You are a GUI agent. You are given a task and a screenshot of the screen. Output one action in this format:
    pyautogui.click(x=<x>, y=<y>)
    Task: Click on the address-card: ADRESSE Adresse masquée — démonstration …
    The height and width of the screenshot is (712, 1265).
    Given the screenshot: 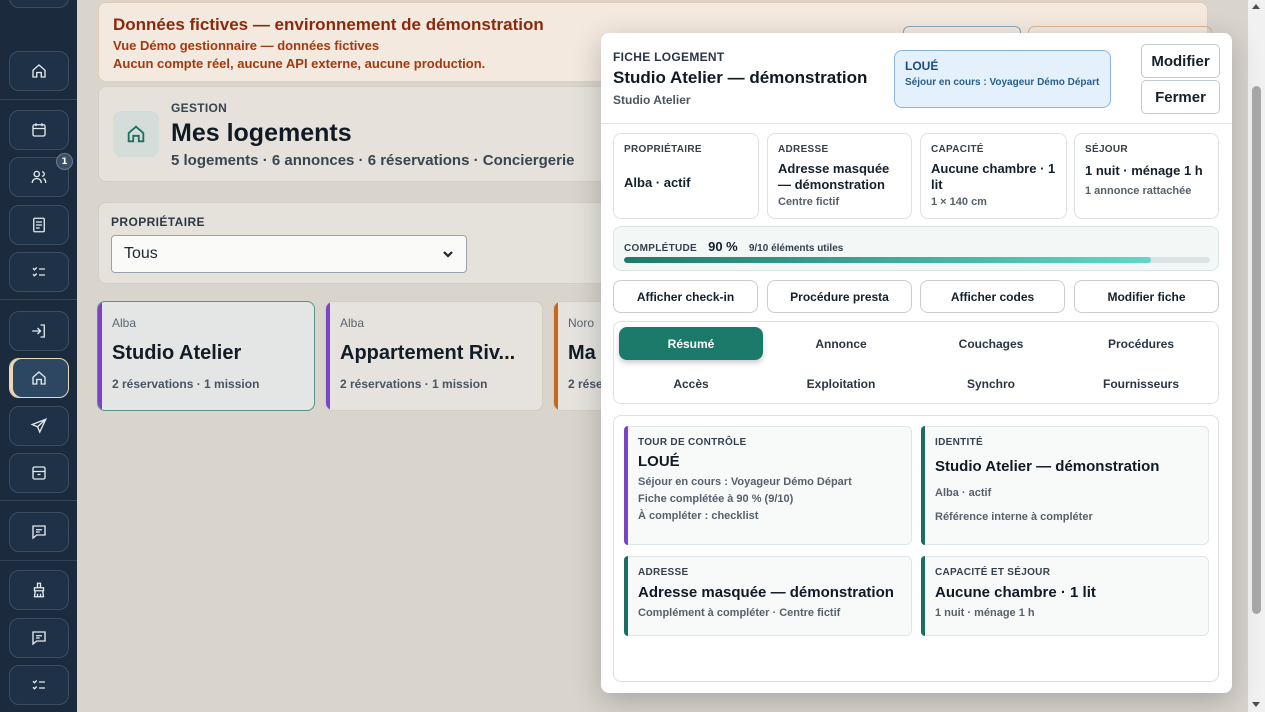 What is the action you would take?
    pyautogui.click(x=768, y=596)
    